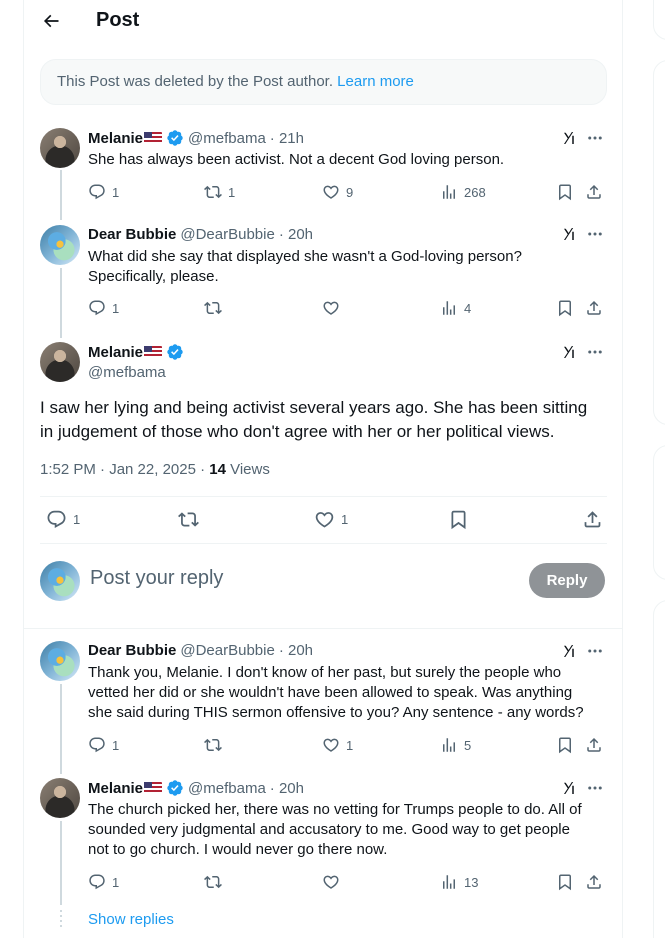 The height and width of the screenshot is (938, 665). Describe the element at coordinates (659, 769) in the screenshot. I see `sidebar-card` at that location.